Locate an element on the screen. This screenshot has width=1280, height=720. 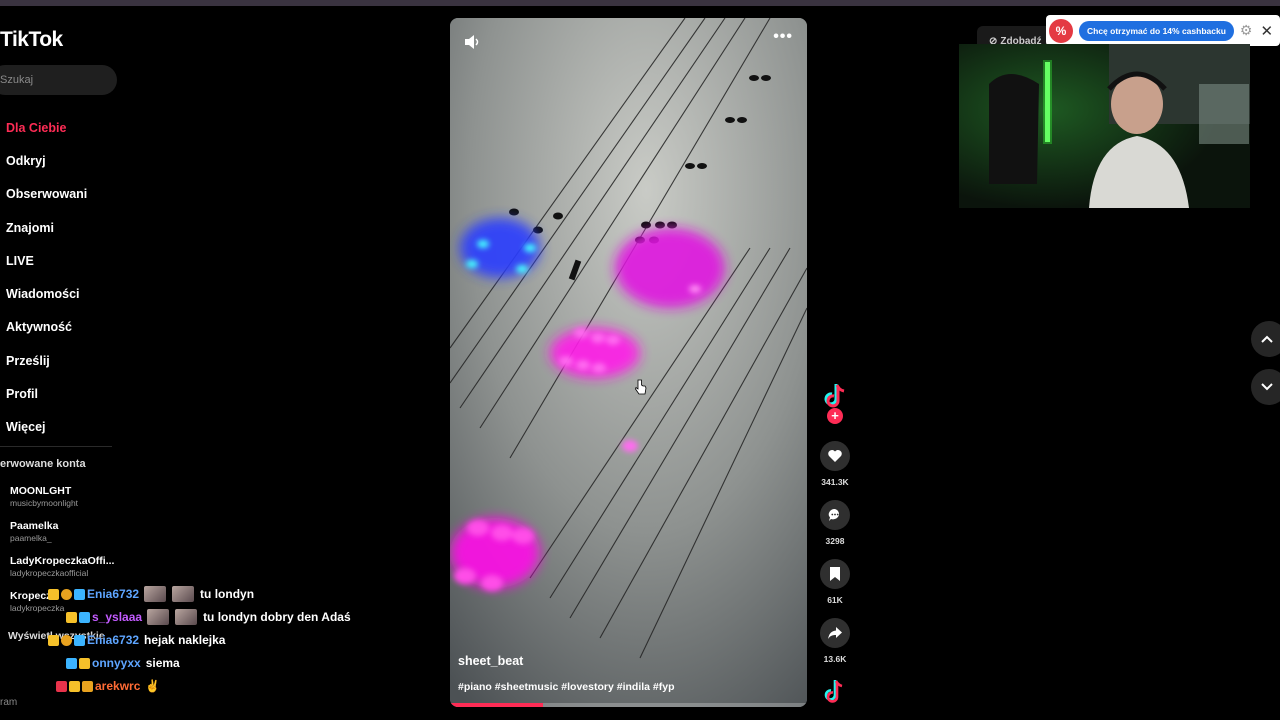
chat-message: onnyyxx siema is located at coordinates (123, 663).